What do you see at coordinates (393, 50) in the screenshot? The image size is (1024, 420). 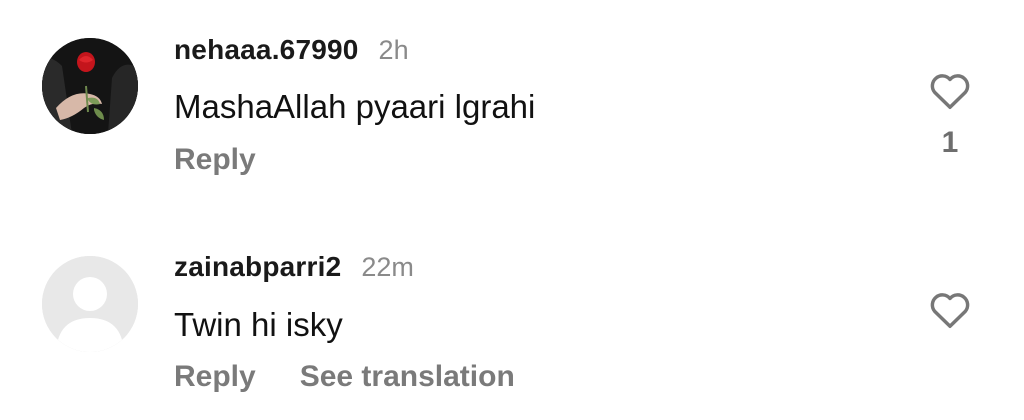 I see `timestamp: 2h` at bounding box center [393, 50].